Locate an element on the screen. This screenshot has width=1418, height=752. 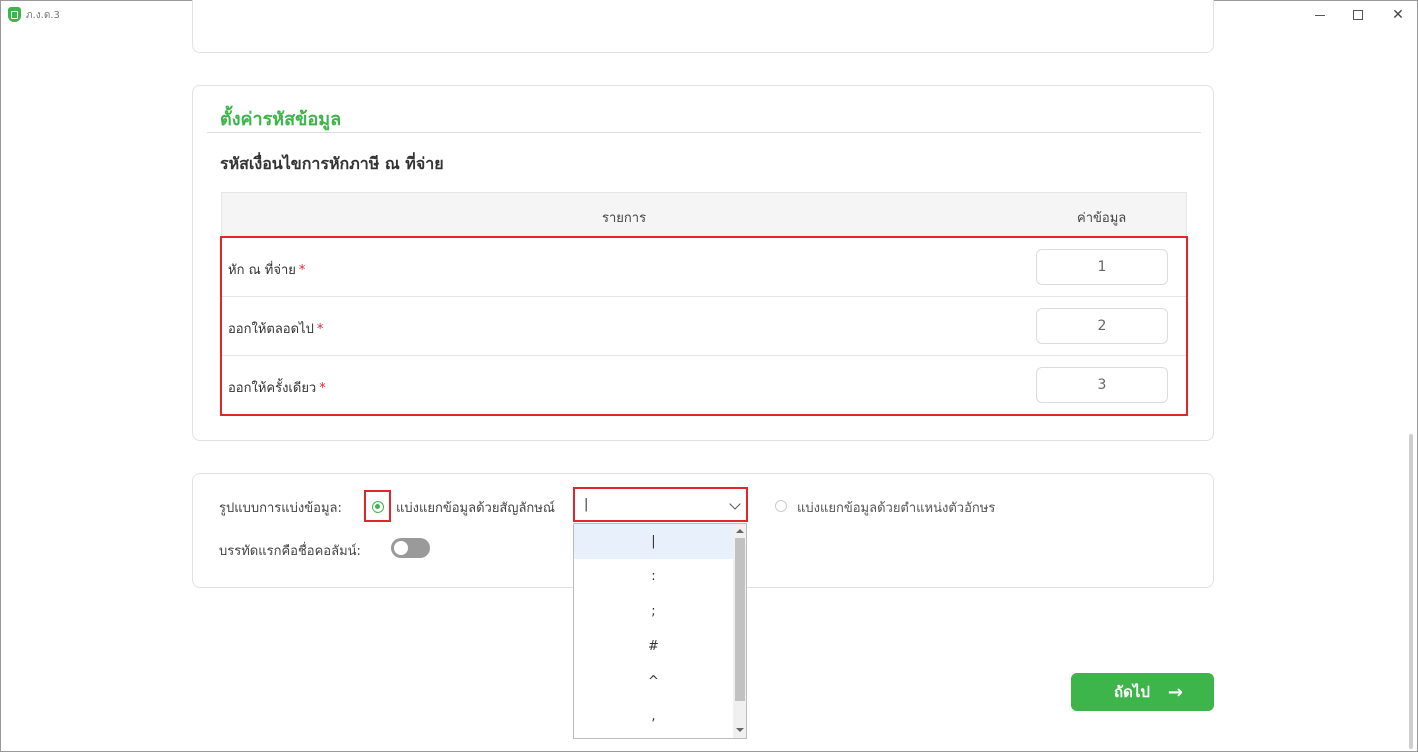
app-shield-icon is located at coordinates (14, 14).